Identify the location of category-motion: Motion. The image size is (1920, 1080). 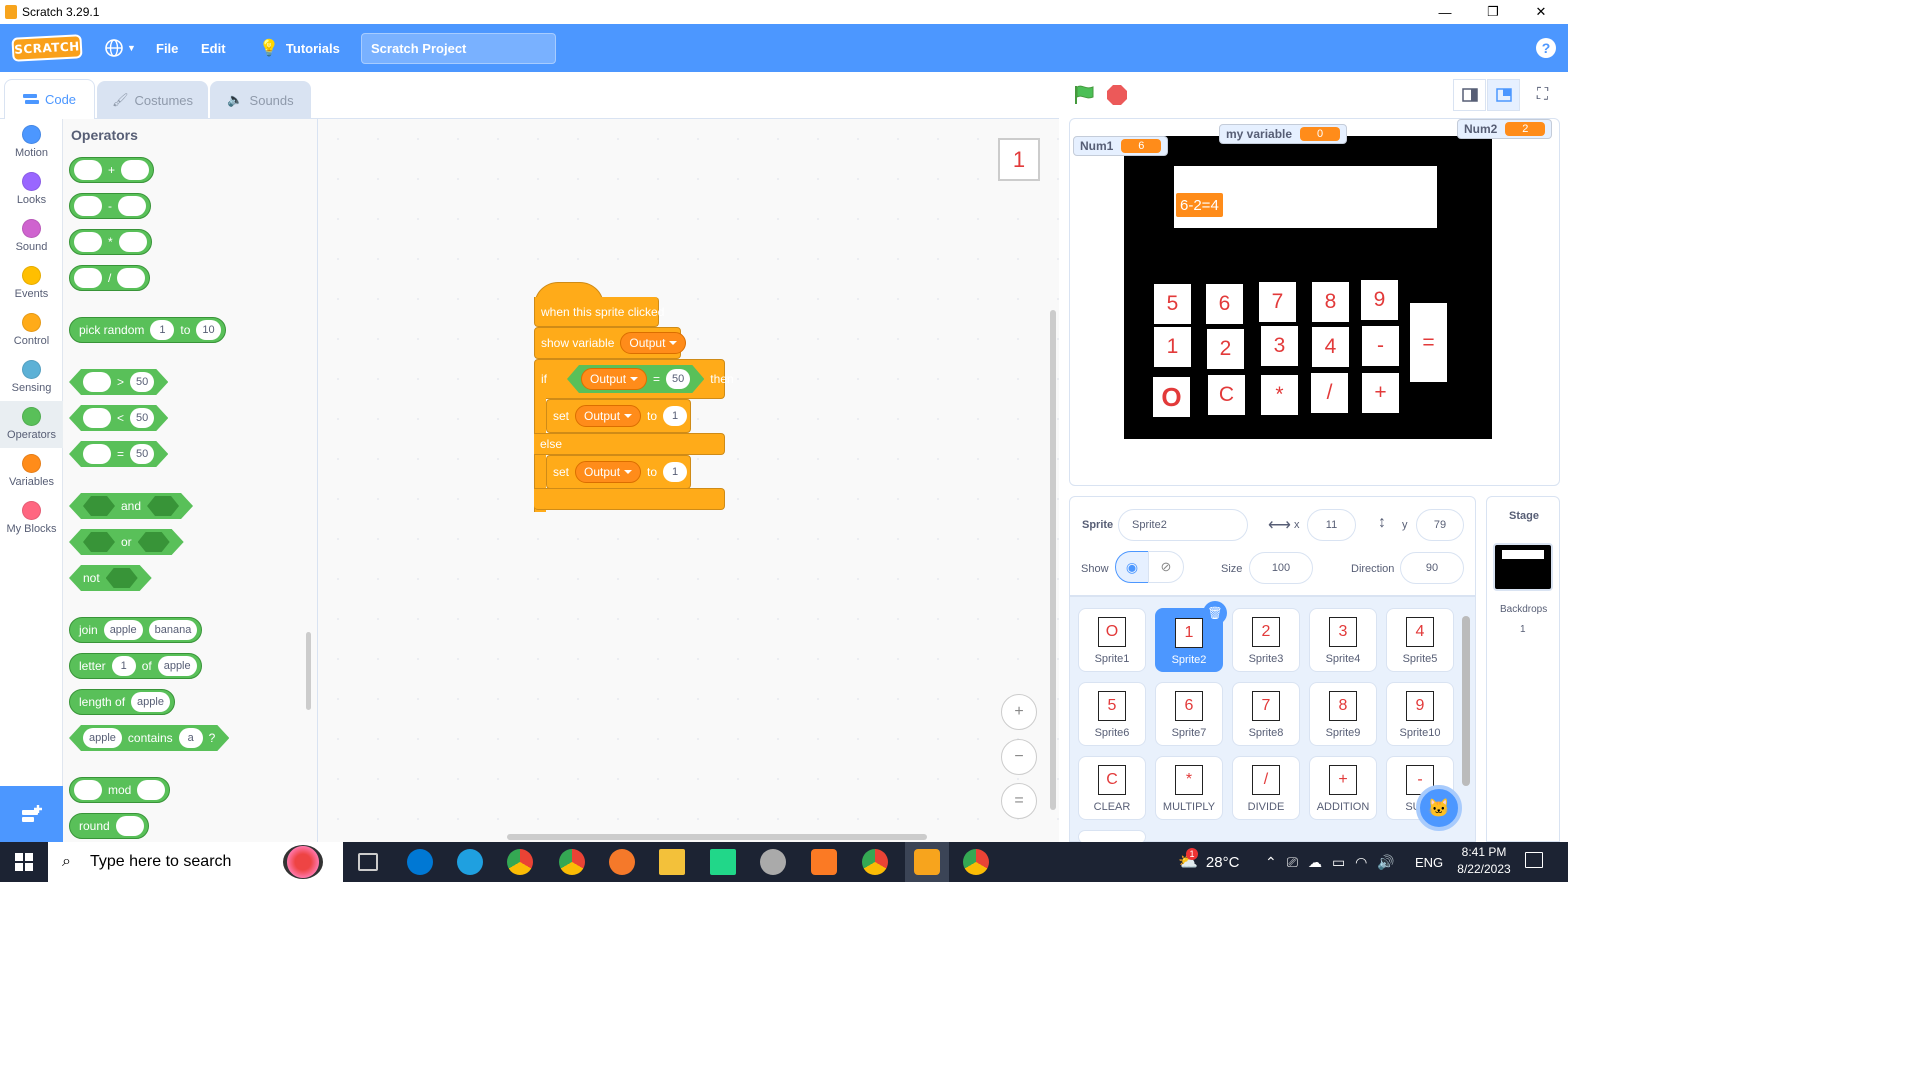
(31, 142).